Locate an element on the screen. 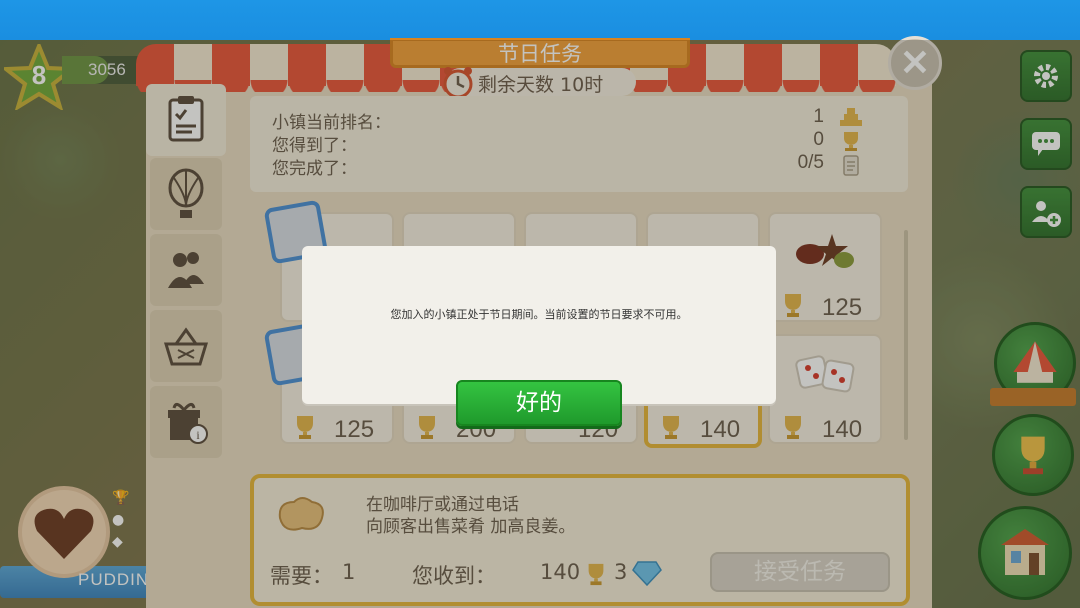  ok-button: 好的 is located at coordinates (539, 403).